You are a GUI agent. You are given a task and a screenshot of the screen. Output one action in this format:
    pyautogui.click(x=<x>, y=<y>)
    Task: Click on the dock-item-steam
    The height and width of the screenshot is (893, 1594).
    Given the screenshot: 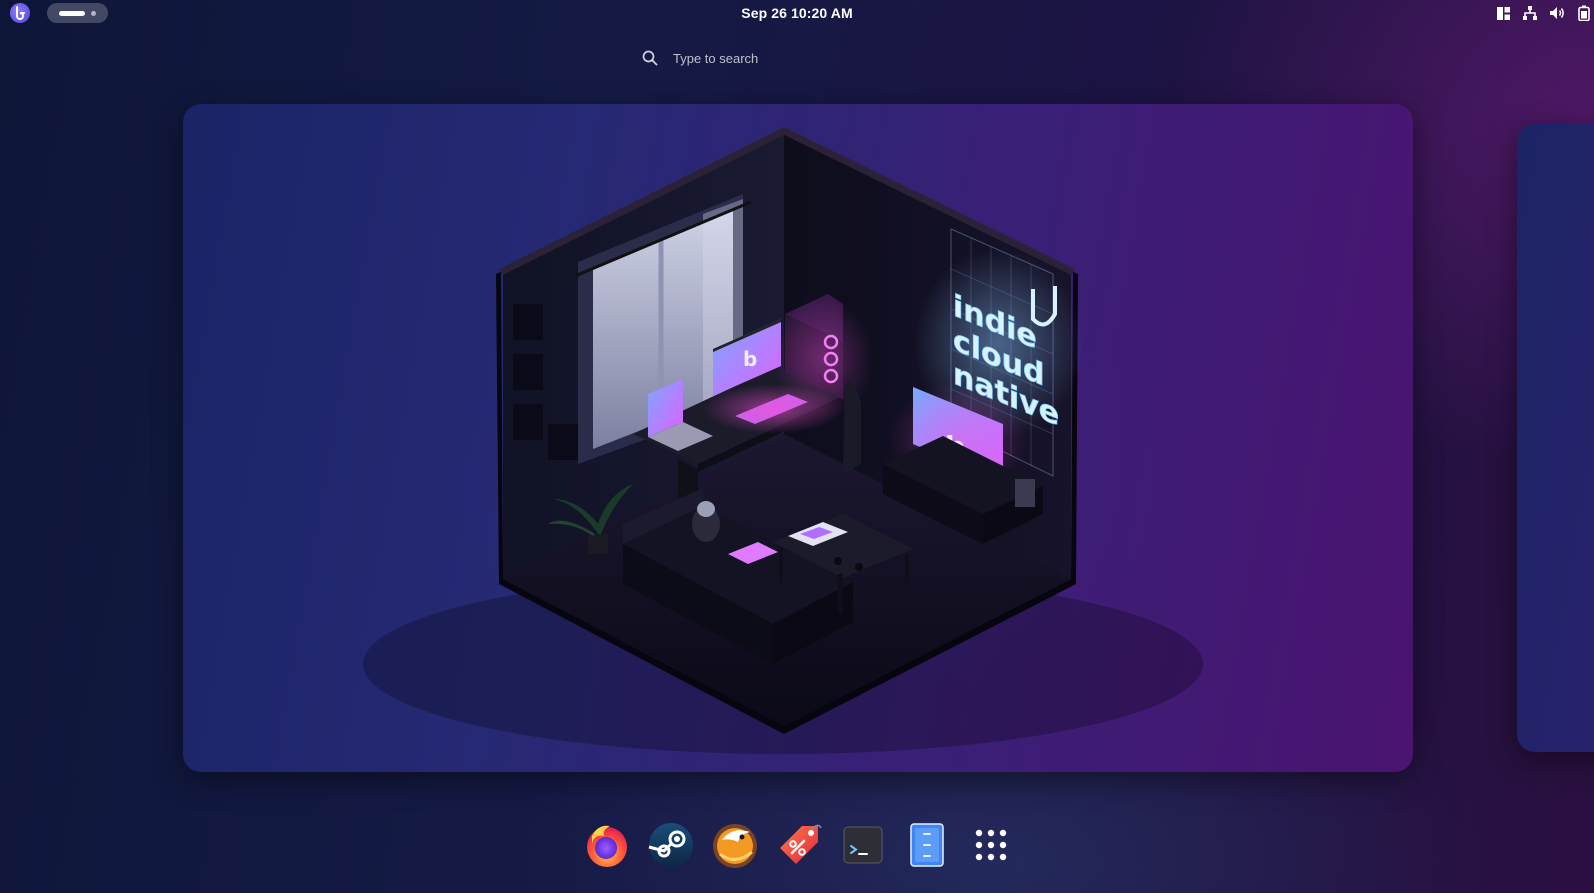 What is the action you would take?
    pyautogui.click(x=671, y=845)
    